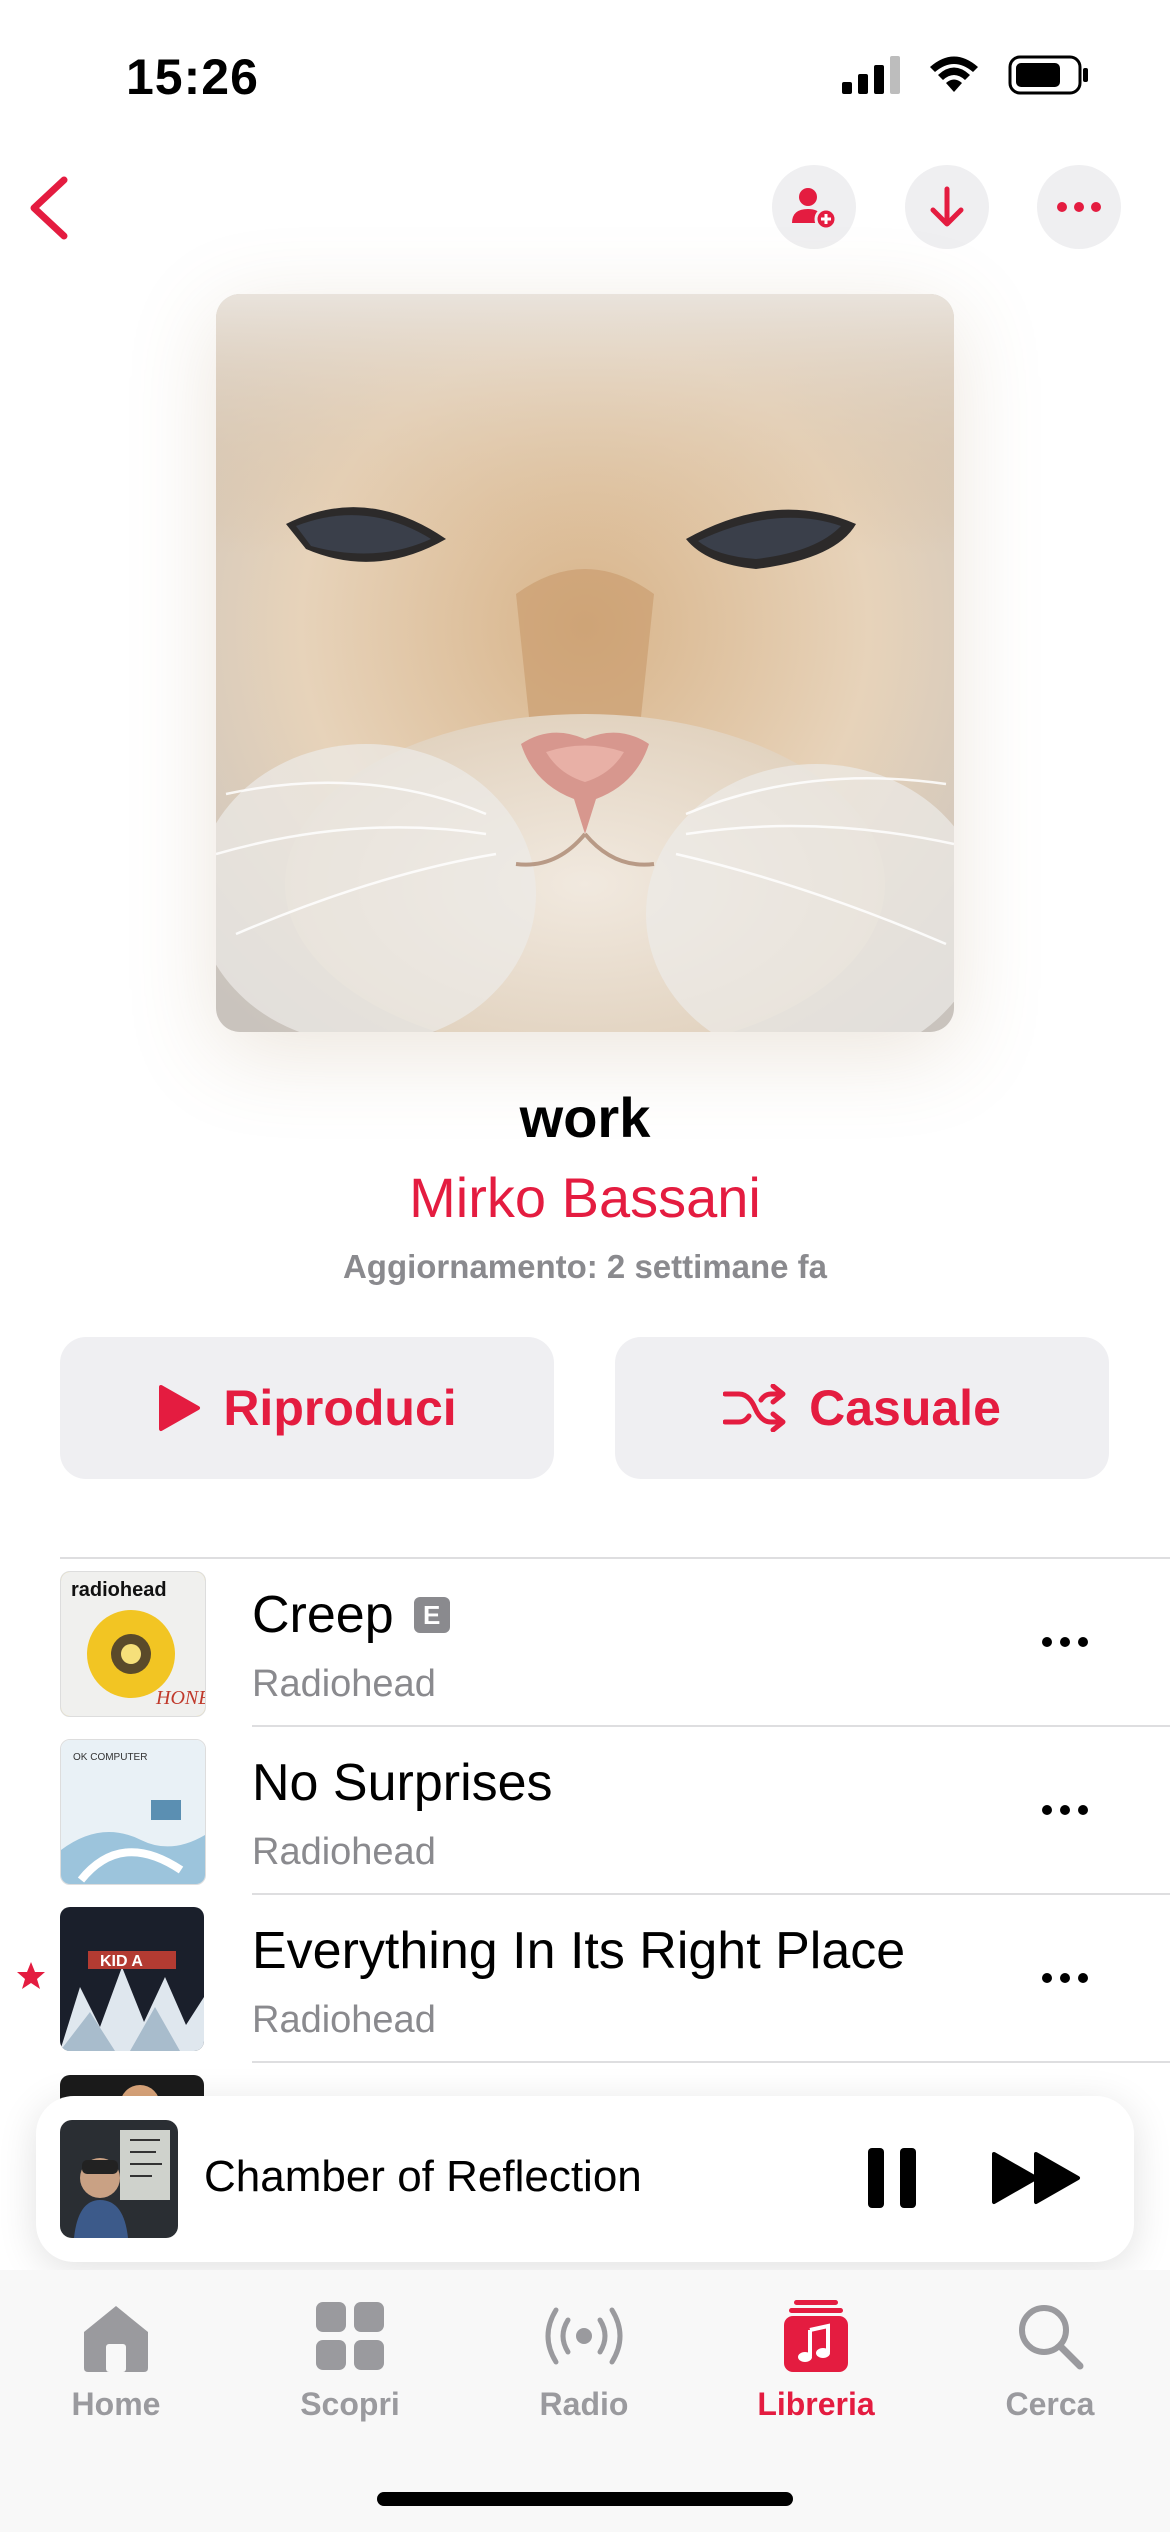 The width and height of the screenshot is (1170, 2532). I want to click on library-music-icon, so click(816, 2336).